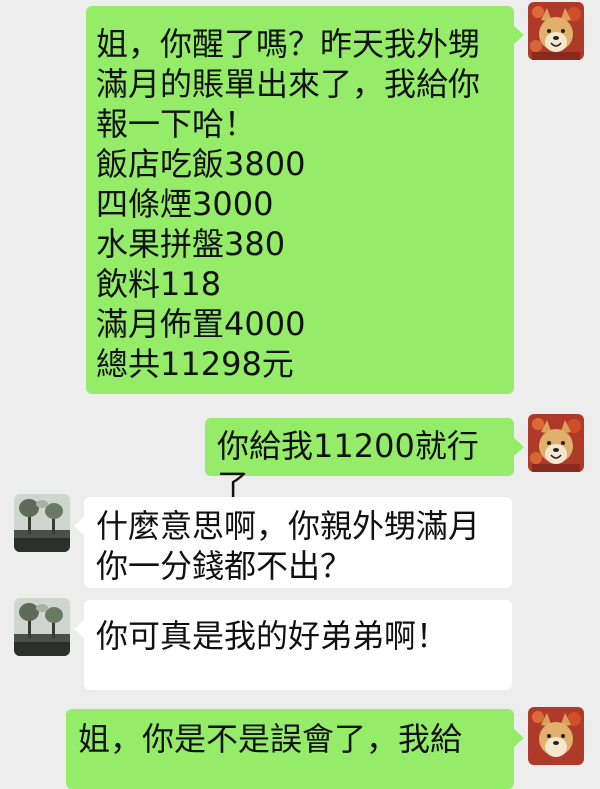 Image resolution: width=600 pixels, height=789 pixels. What do you see at coordinates (295, 749) in the screenshot?
I see `sent-message-bubble: 姐，你是不是誤會了，我給` at bounding box center [295, 749].